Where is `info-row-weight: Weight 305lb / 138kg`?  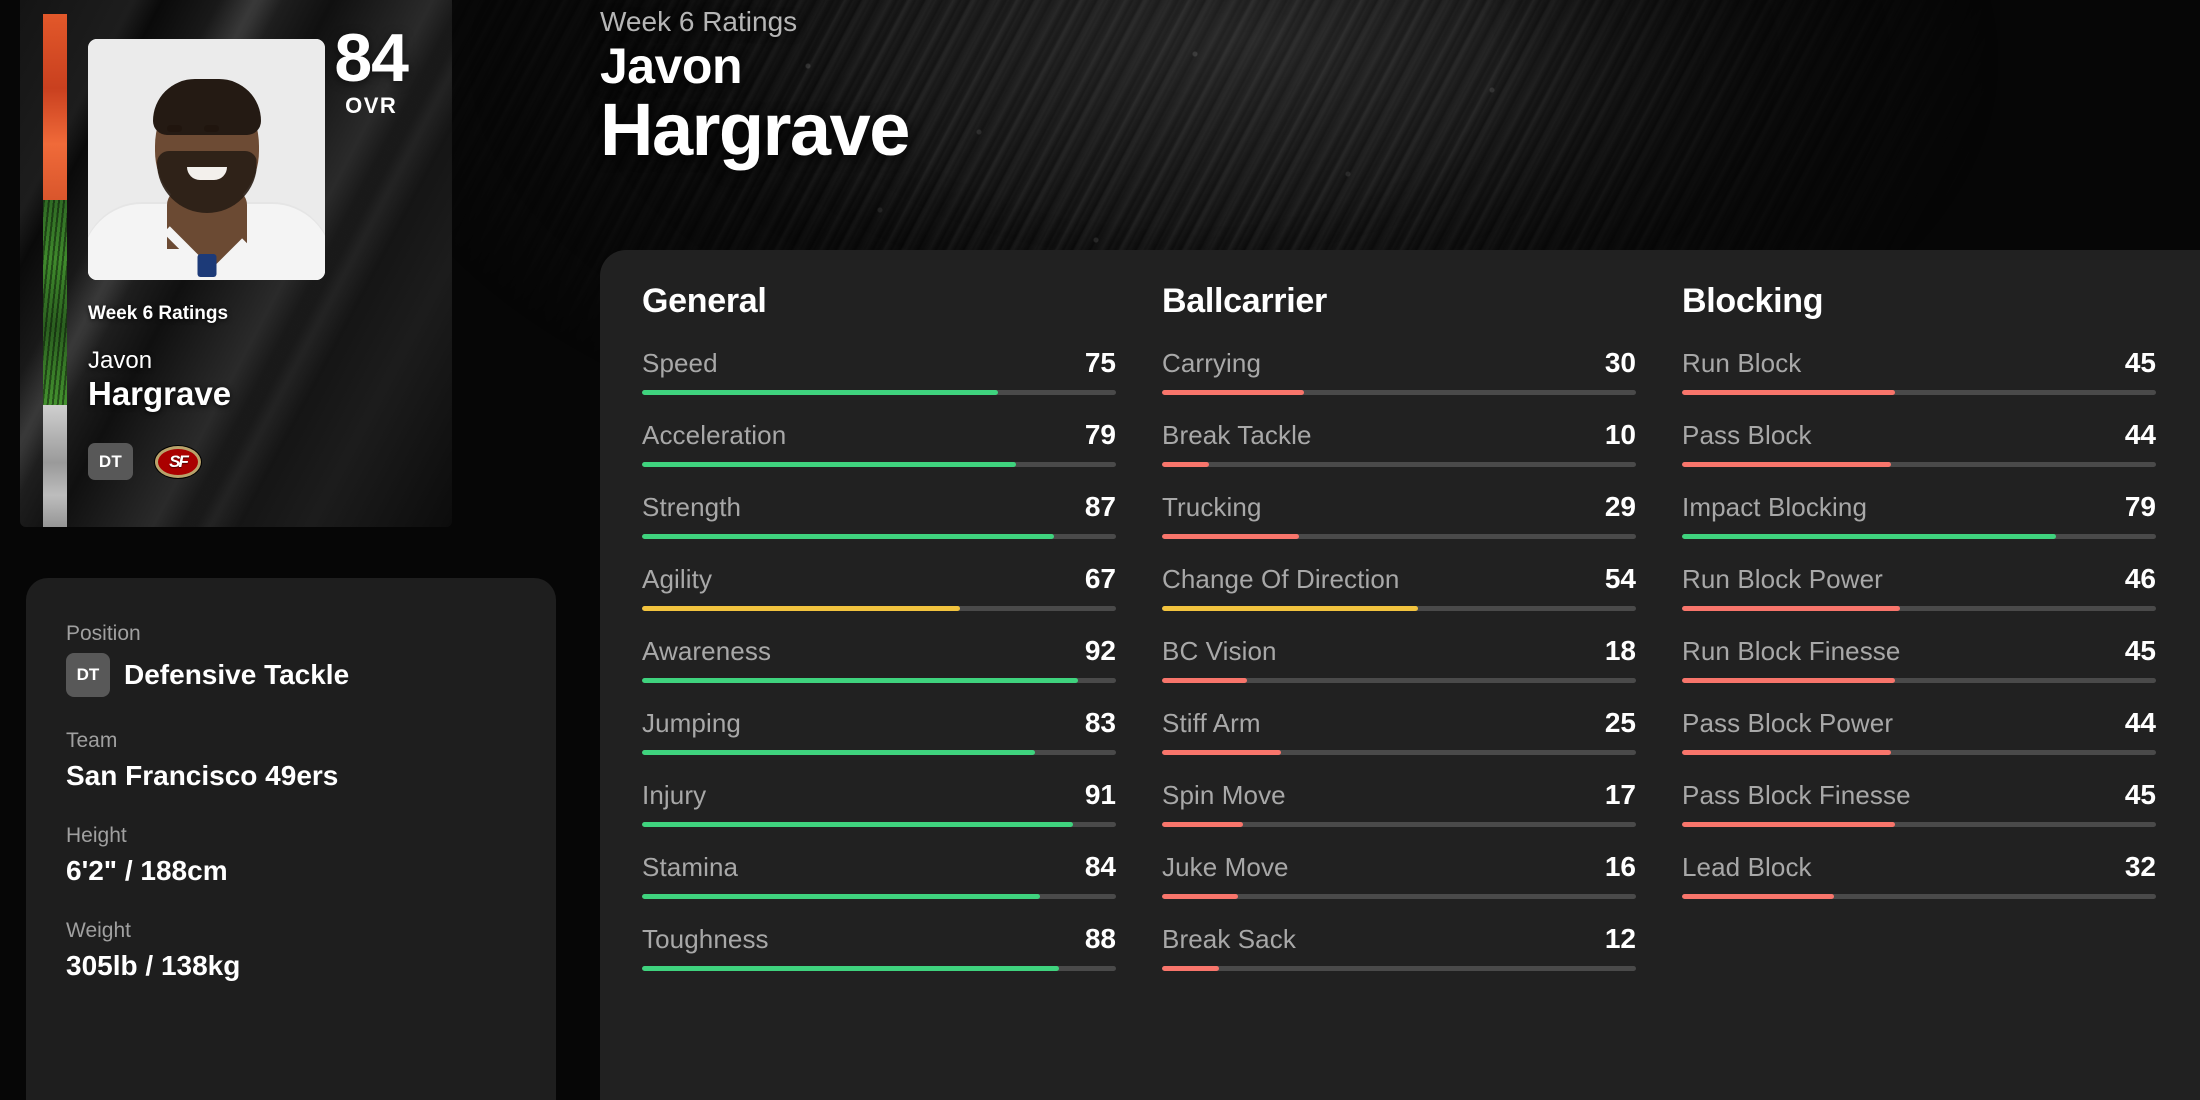 info-row-weight: Weight 305lb / 138kg is located at coordinates (291, 950).